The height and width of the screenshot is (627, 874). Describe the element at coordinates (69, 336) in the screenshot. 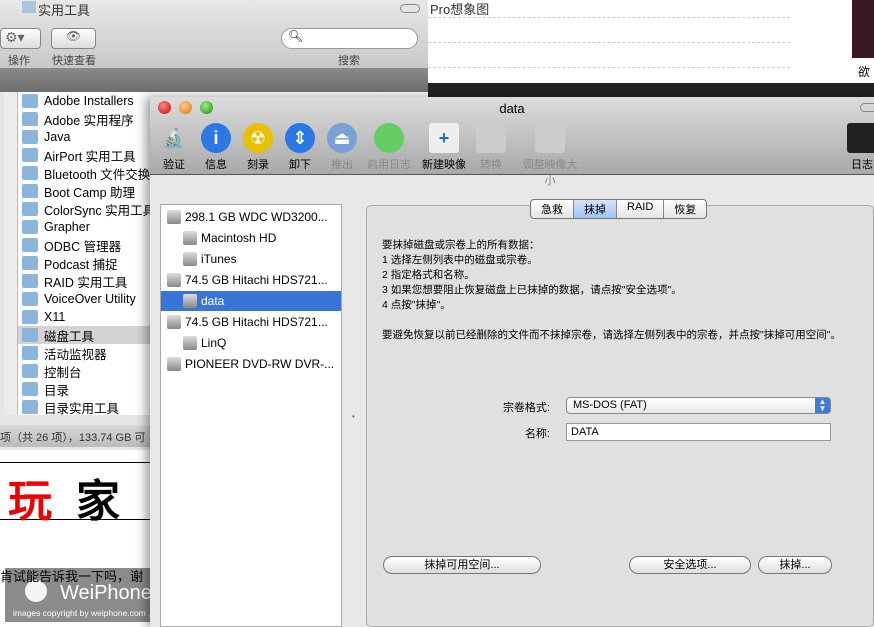

I see `item-label: 磁盘工具` at that location.